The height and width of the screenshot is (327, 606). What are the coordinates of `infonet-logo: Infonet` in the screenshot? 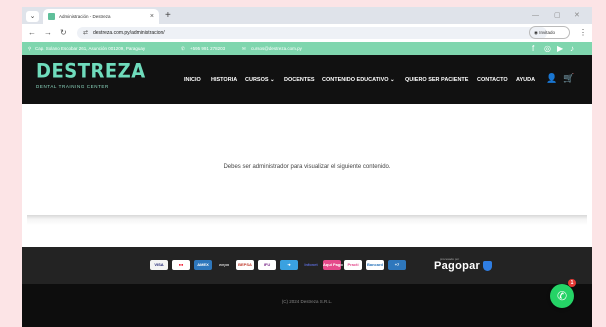 It's located at (311, 264).